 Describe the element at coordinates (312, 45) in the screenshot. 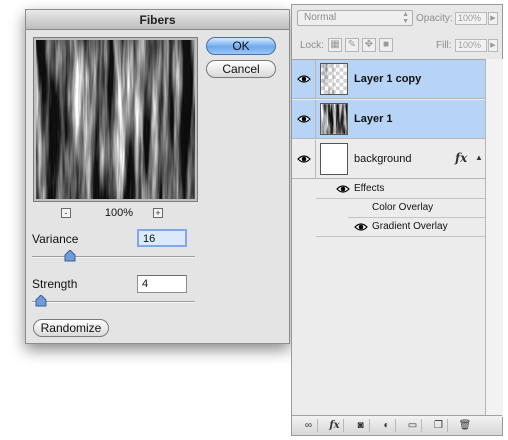

I see `lock-label: Lock:` at that location.